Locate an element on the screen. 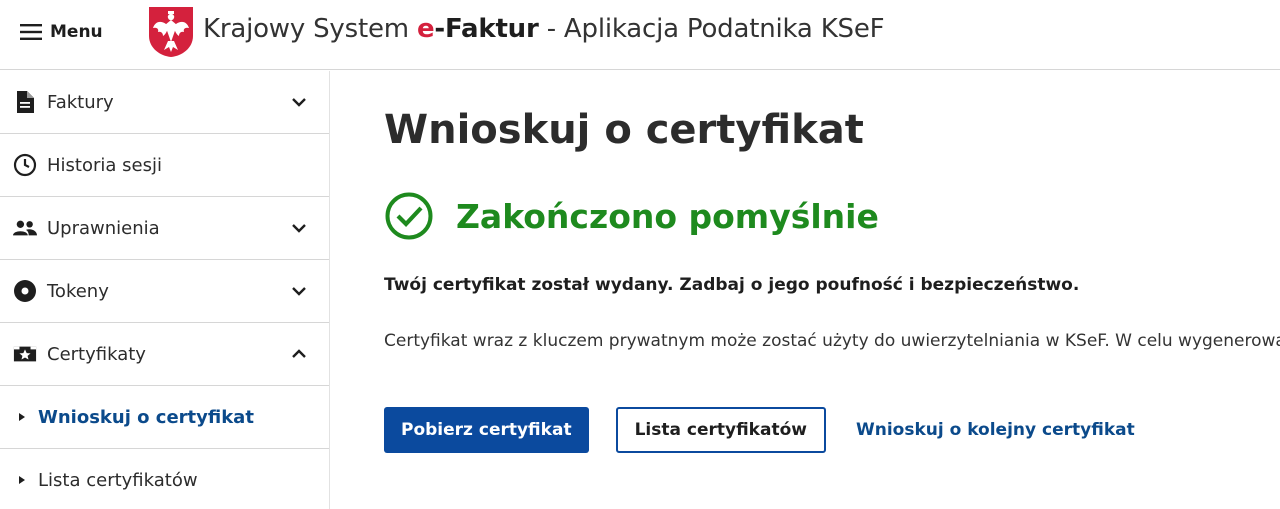 The width and height of the screenshot is (1280, 509). sidebar-item-tokeny: Tokeny is located at coordinates (164, 291).